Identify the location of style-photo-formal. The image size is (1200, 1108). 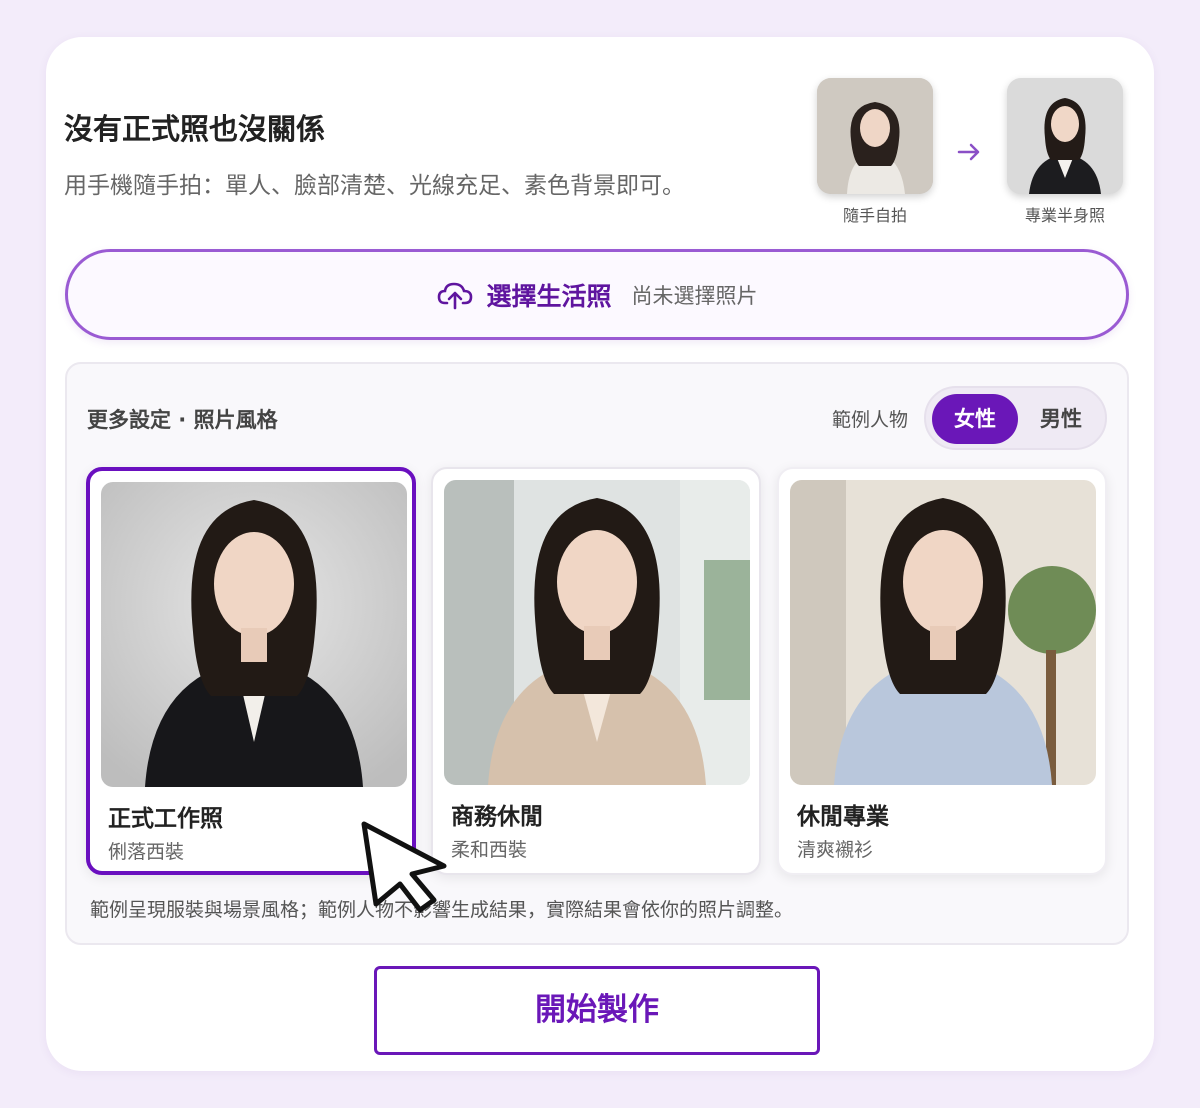
(254, 634).